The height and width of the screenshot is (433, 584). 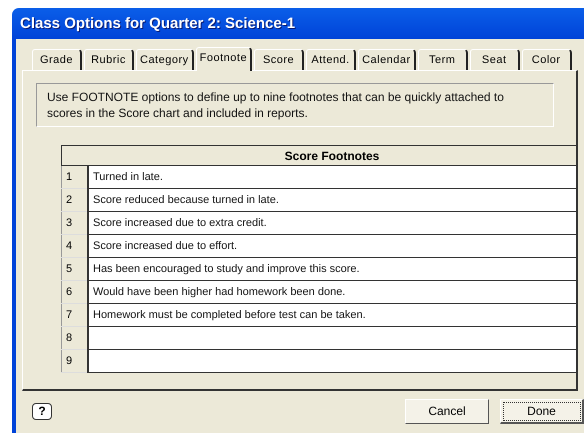 What do you see at coordinates (443, 59) in the screenshot?
I see `tab: Term` at bounding box center [443, 59].